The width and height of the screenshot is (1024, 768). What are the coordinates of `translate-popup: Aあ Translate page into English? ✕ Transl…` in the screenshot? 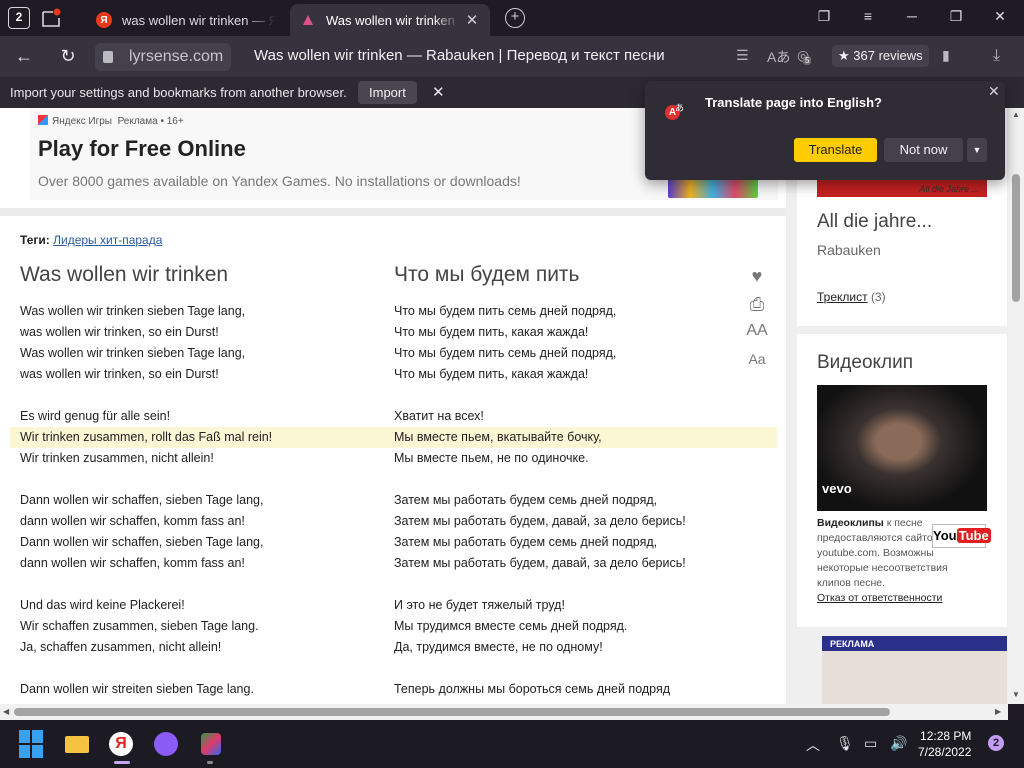 It's located at (825, 130).